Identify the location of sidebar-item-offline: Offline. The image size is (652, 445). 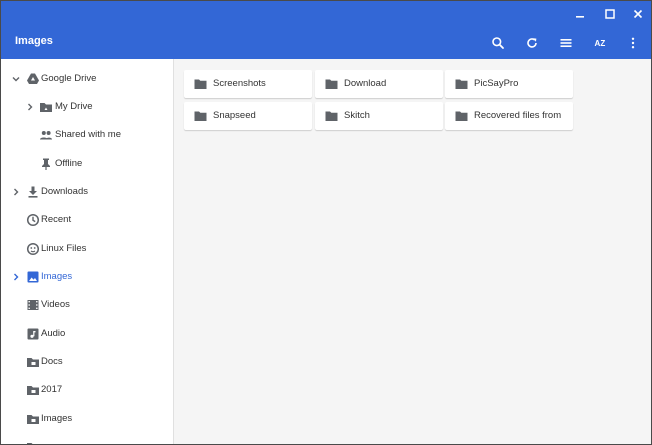
(87, 164).